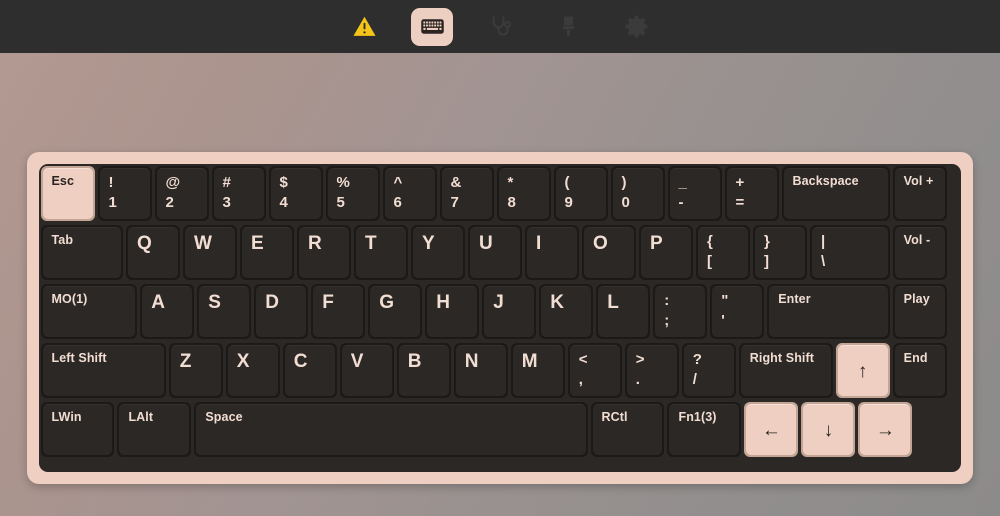 Image resolution: width=1000 pixels, height=516 pixels. I want to click on key-arrow-up: ↑, so click(862, 370).